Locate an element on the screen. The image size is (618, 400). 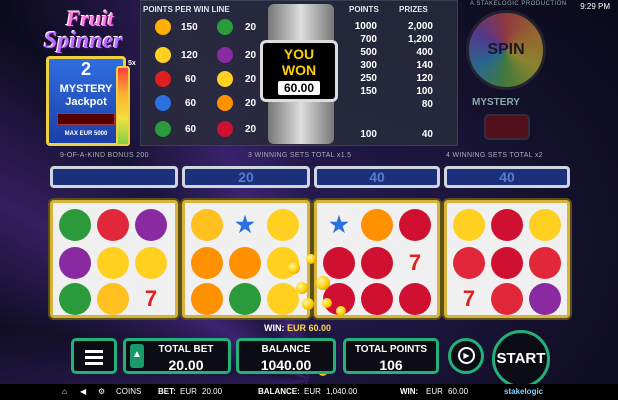
spin-label: SPIN is located at coordinates (506, 49).